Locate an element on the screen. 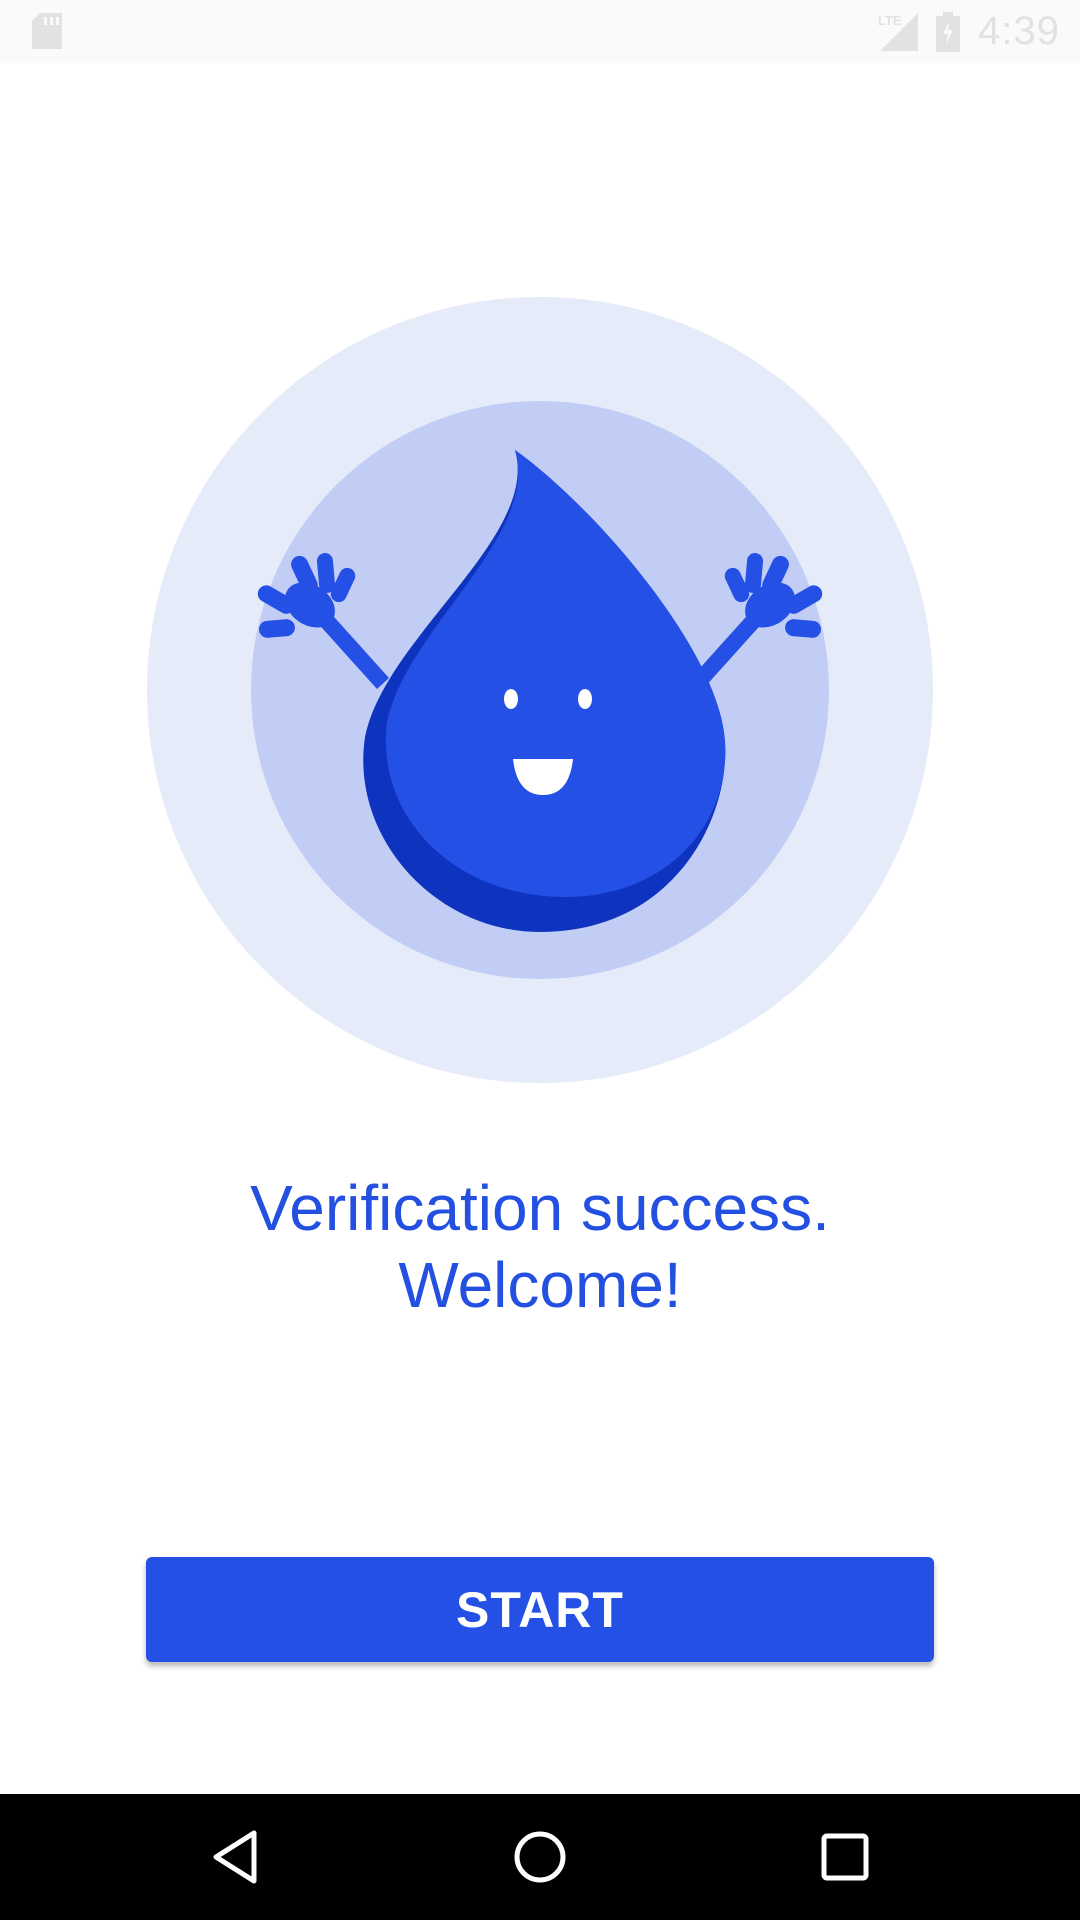 This screenshot has height=1920, width=1080. home-button is located at coordinates (540, 1857).